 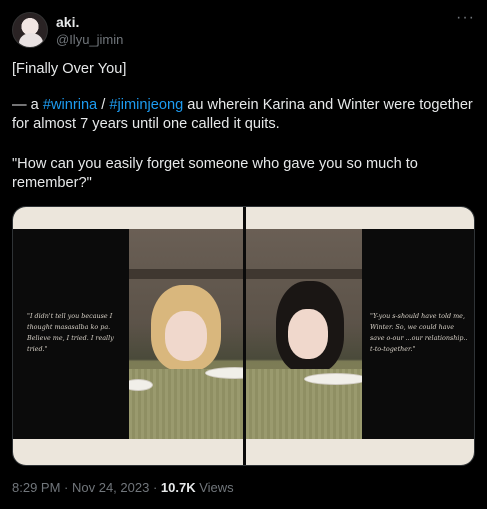 What do you see at coordinates (110, 487) in the screenshot?
I see `tweet-date: Nov 24, 2023` at bounding box center [110, 487].